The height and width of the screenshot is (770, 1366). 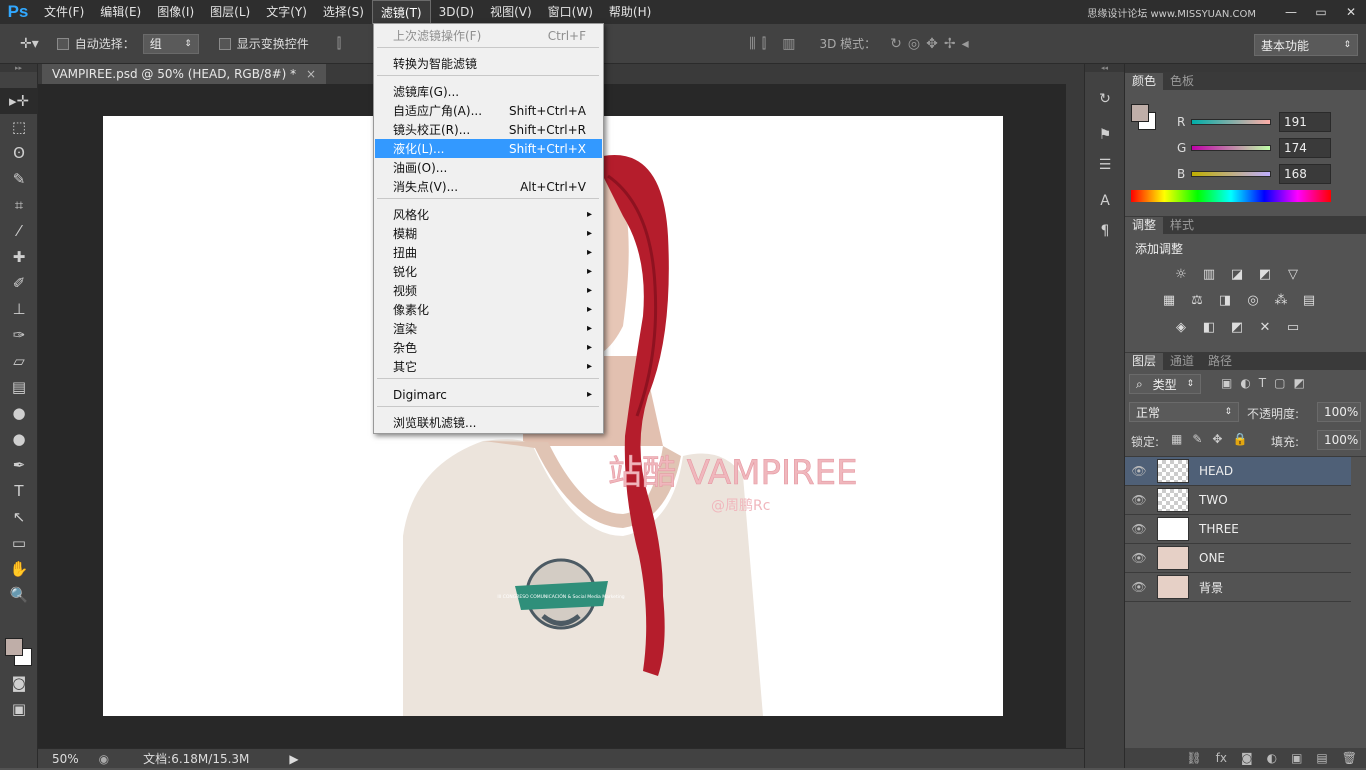 I want to click on clone-stamp-tool-icon: ⊥, so click(x=19, y=309).